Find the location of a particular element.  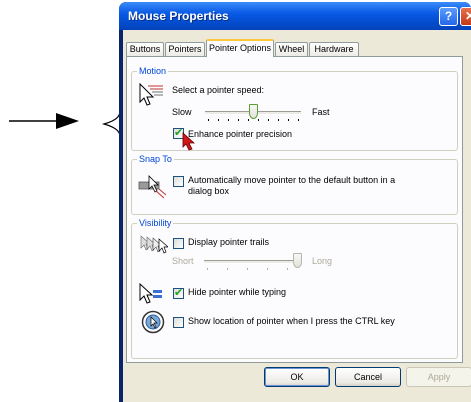

pointer-trails-icon is located at coordinates (154, 244).